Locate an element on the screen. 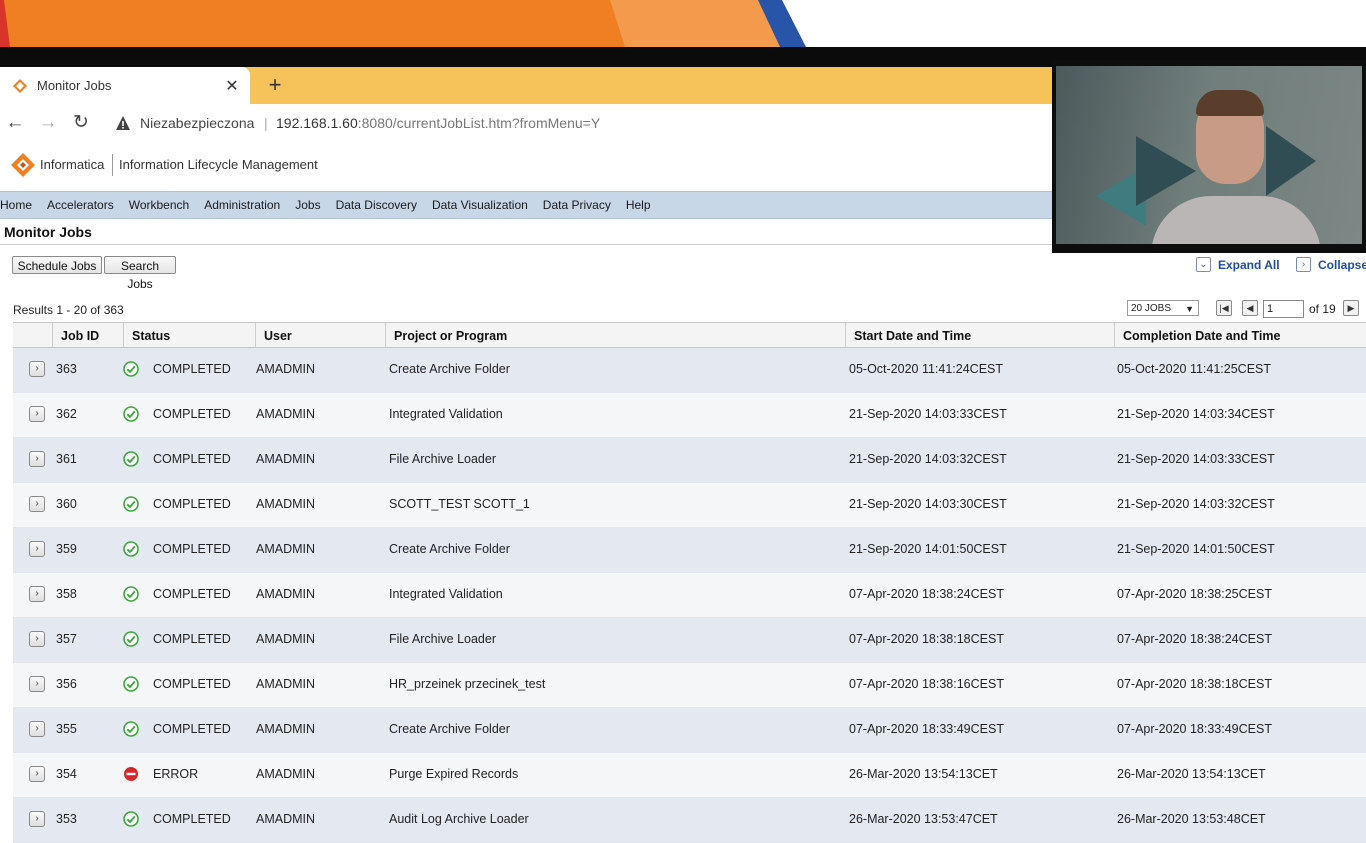 This screenshot has height=843, width=1366. expand-all-control: ⌄ Expand All is located at coordinates (1238, 264).